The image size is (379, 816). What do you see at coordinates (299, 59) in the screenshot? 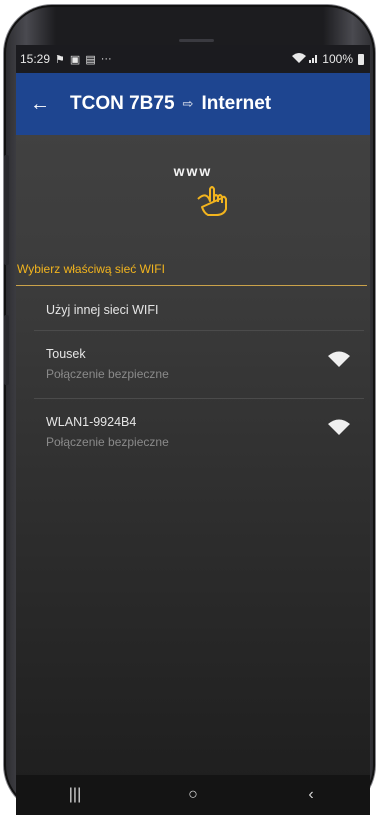
I see `wifi-signal-icon` at bounding box center [299, 59].